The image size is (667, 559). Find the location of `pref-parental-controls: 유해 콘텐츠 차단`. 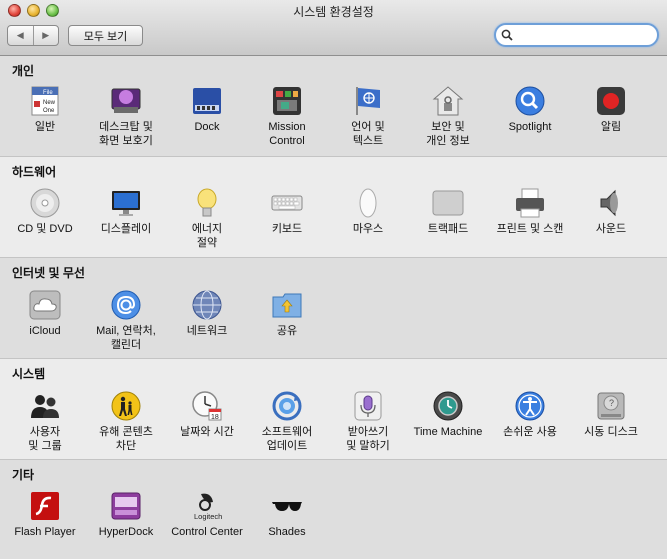

pref-parental-controls: 유해 콘텐츠 차단 is located at coordinates (126, 421).